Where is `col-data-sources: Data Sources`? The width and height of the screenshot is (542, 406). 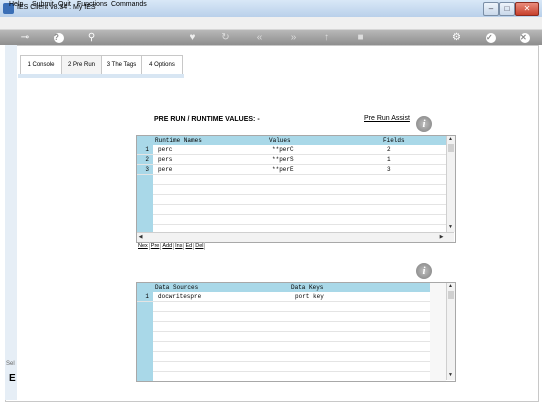 col-data-sources: Data Sources is located at coordinates (177, 287).